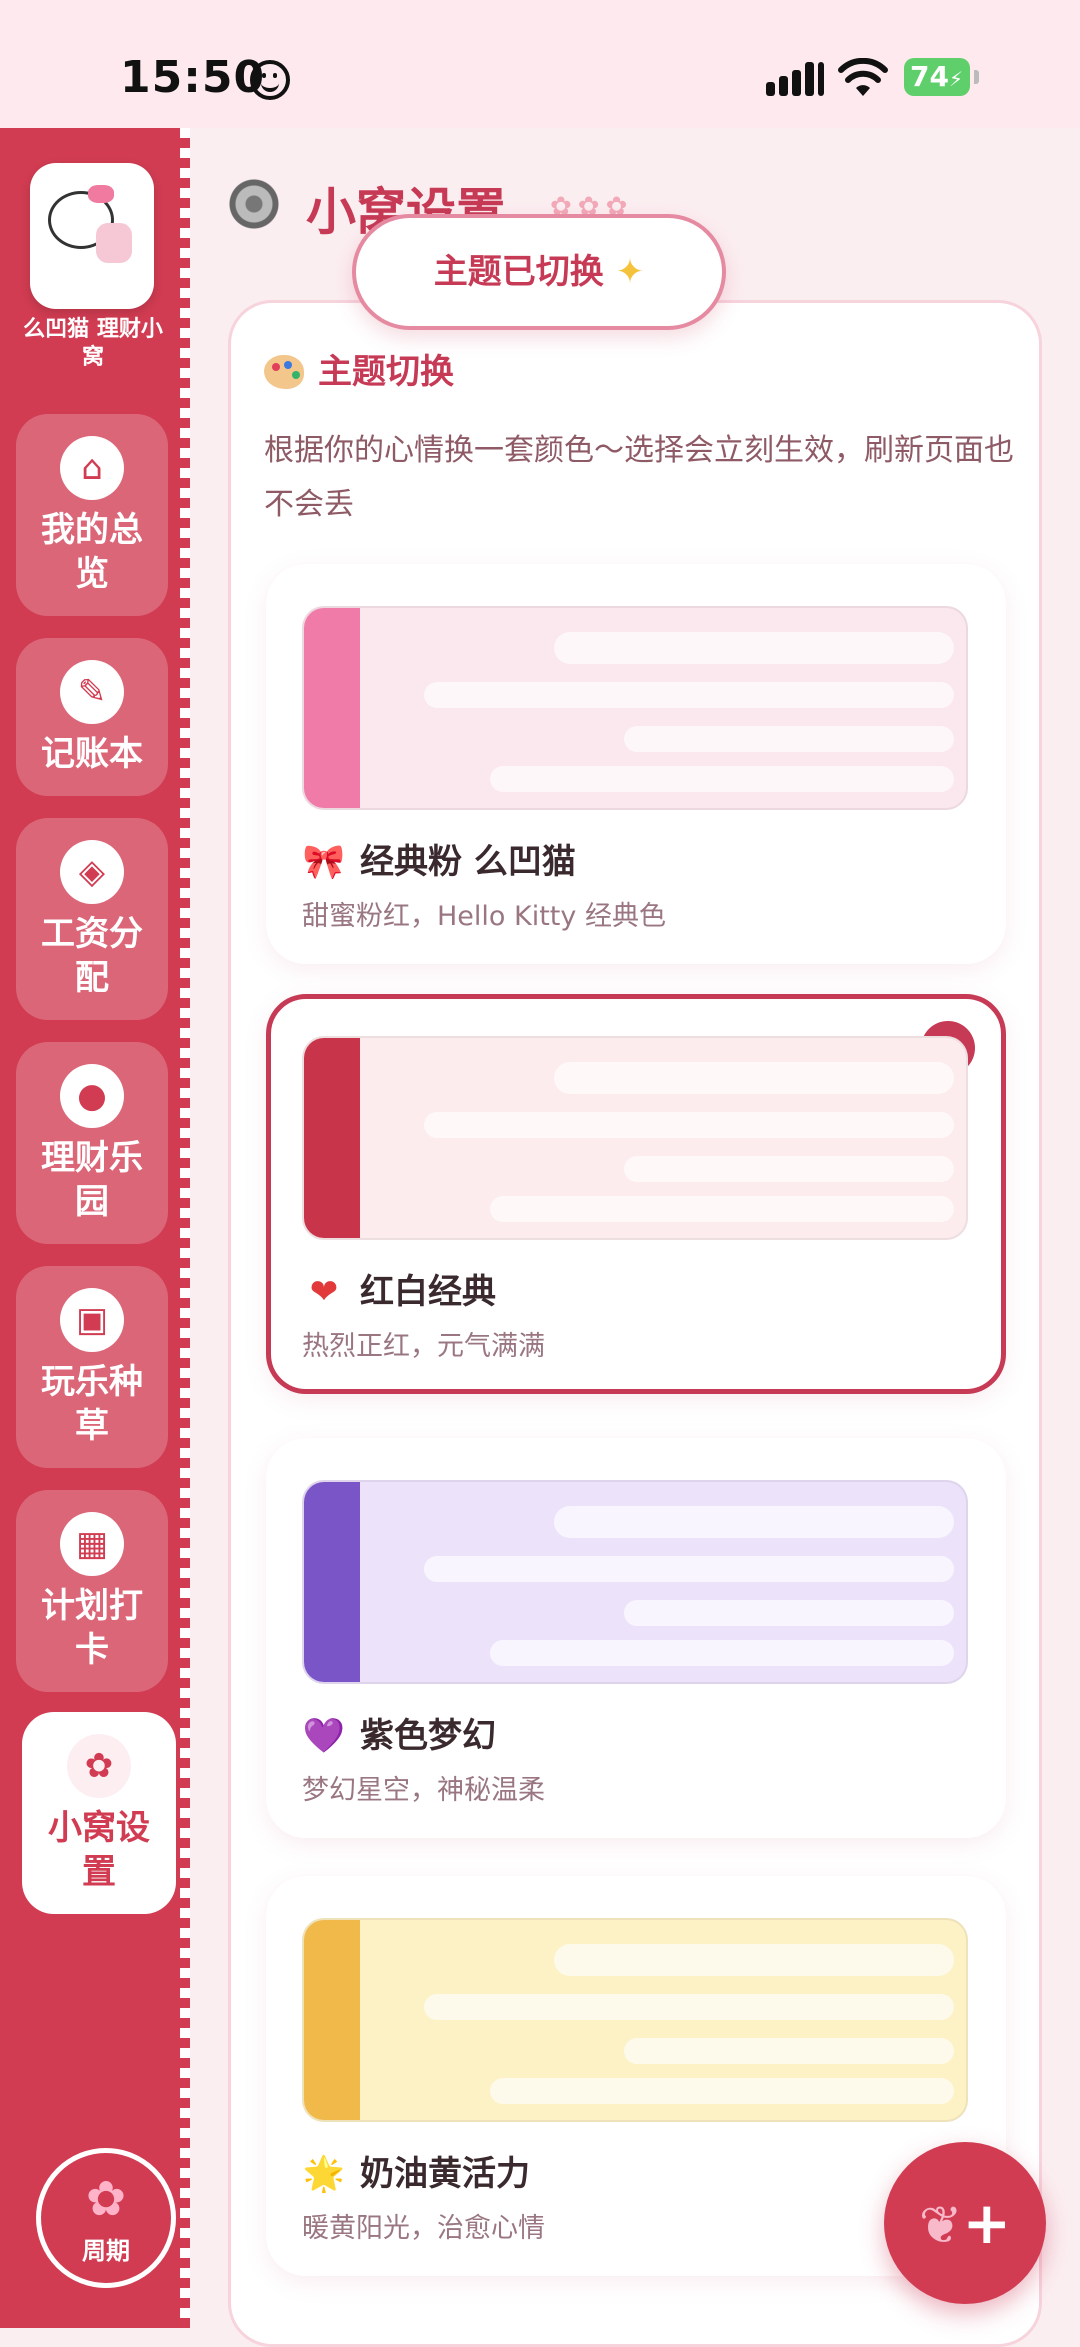 The height and width of the screenshot is (2347, 1080). Describe the element at coordinates (92, 754) in the screenshot. I see `sidebar-item-label: 记账本` at that location.